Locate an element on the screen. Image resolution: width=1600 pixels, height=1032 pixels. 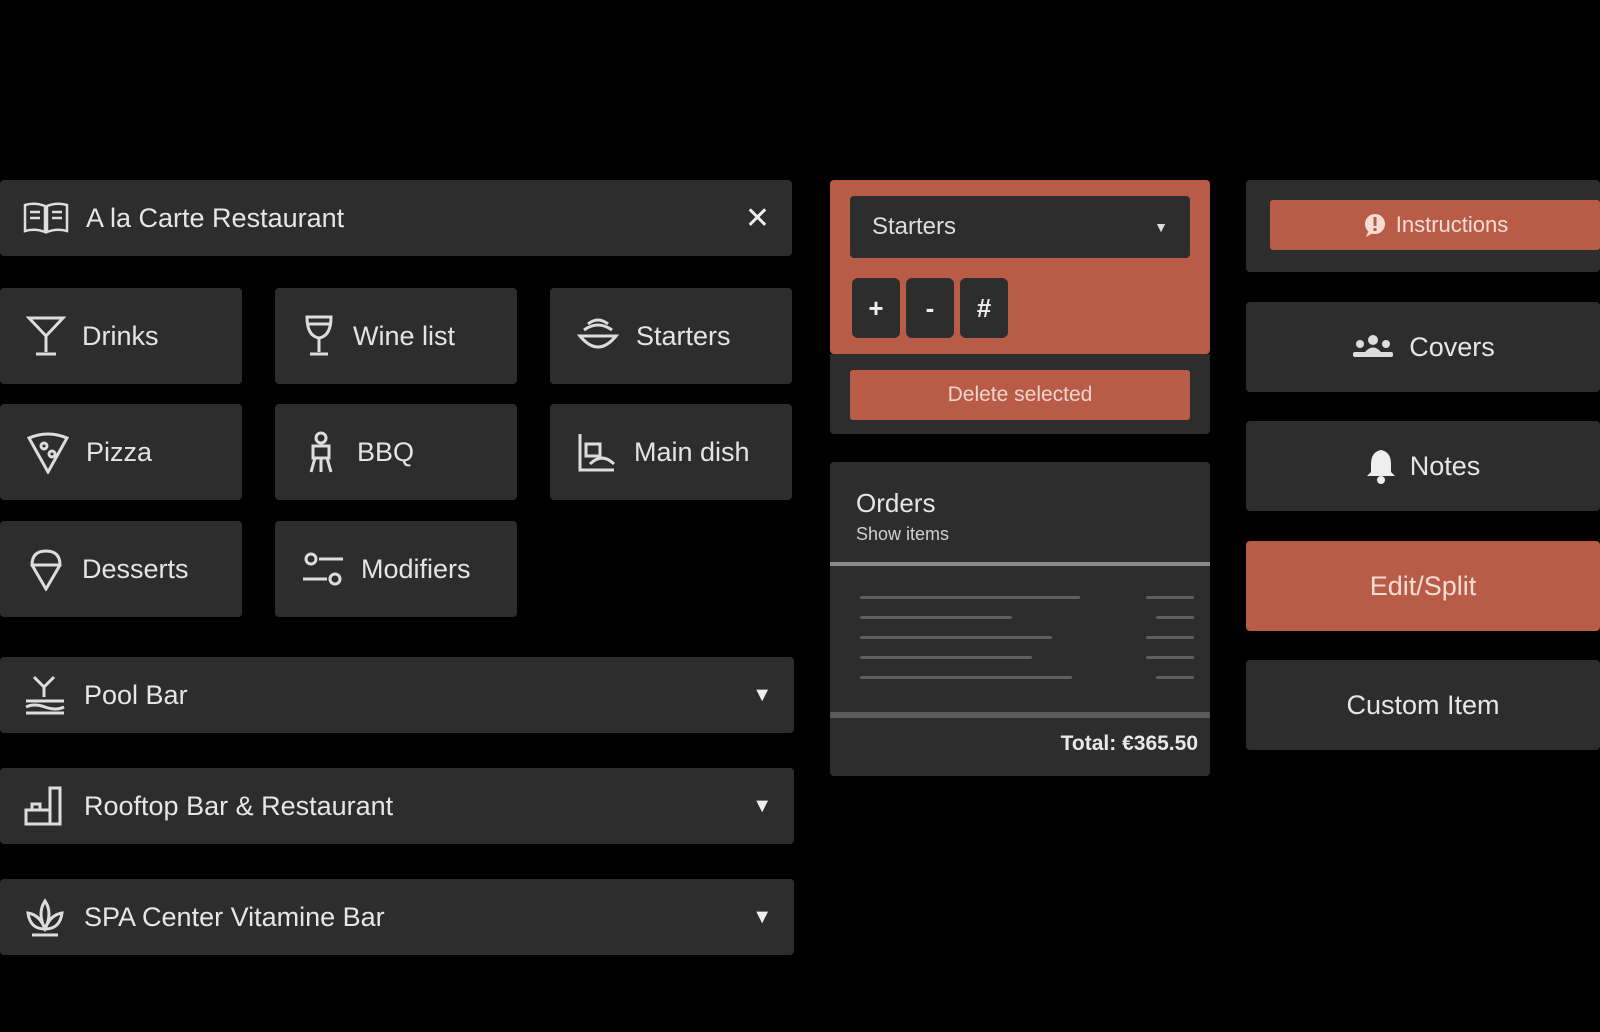
outlet-header: A la Carte Restaurant ✕ is located at coordinates (396, 218).